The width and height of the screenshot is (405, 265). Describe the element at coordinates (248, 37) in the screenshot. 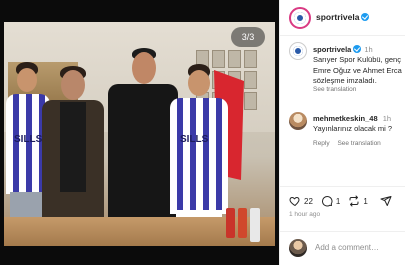

I see `image-counter: 3/3` at that location.